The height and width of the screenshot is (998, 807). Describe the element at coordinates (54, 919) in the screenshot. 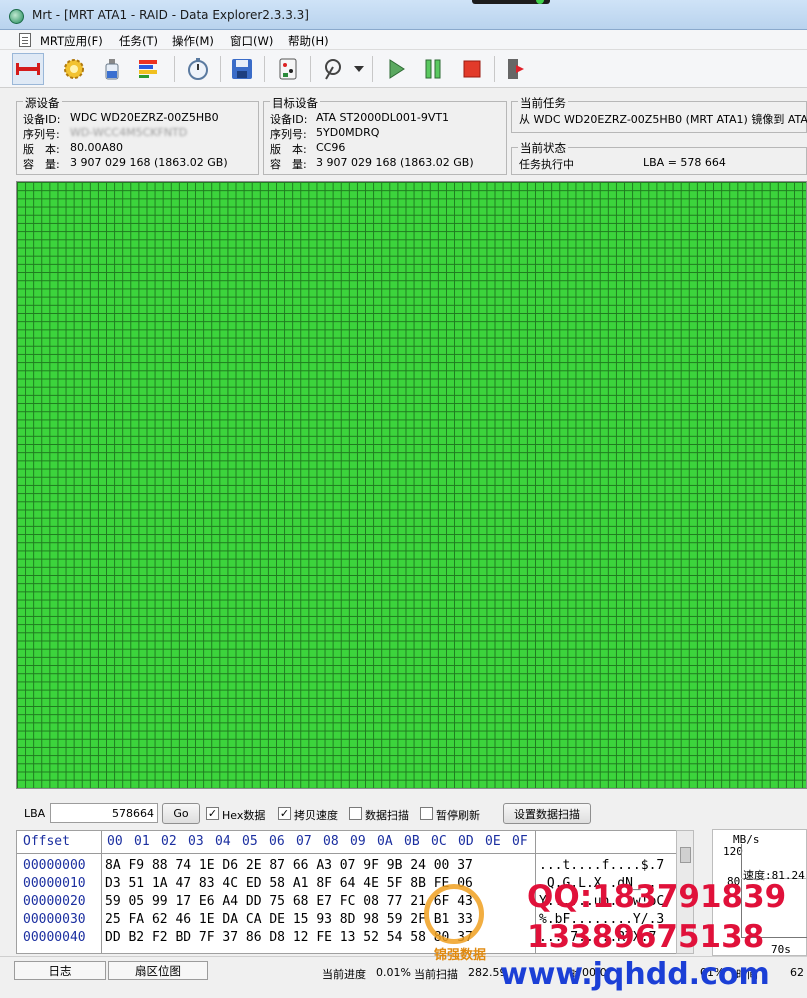

I see `hex-row-offset: 00000030` at that location.